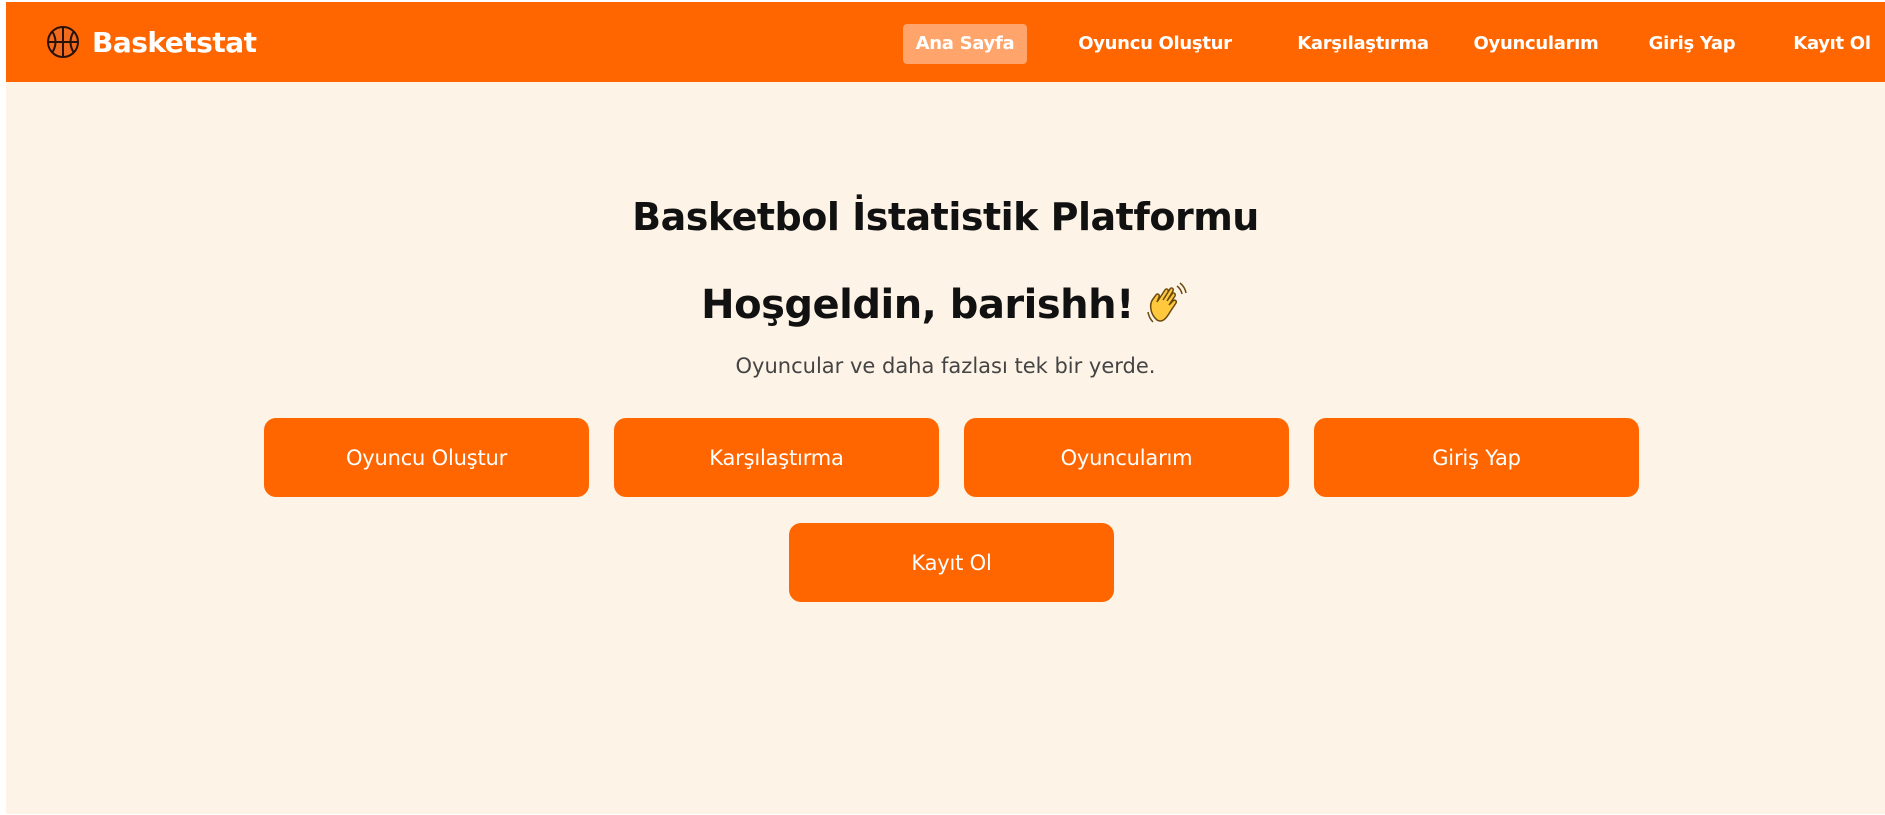 The height and width of the screenshot is (815, 1885). Describe the element at coordinates (1167, 303) in the screenshot. I see `waving-hand-icon` at that location.